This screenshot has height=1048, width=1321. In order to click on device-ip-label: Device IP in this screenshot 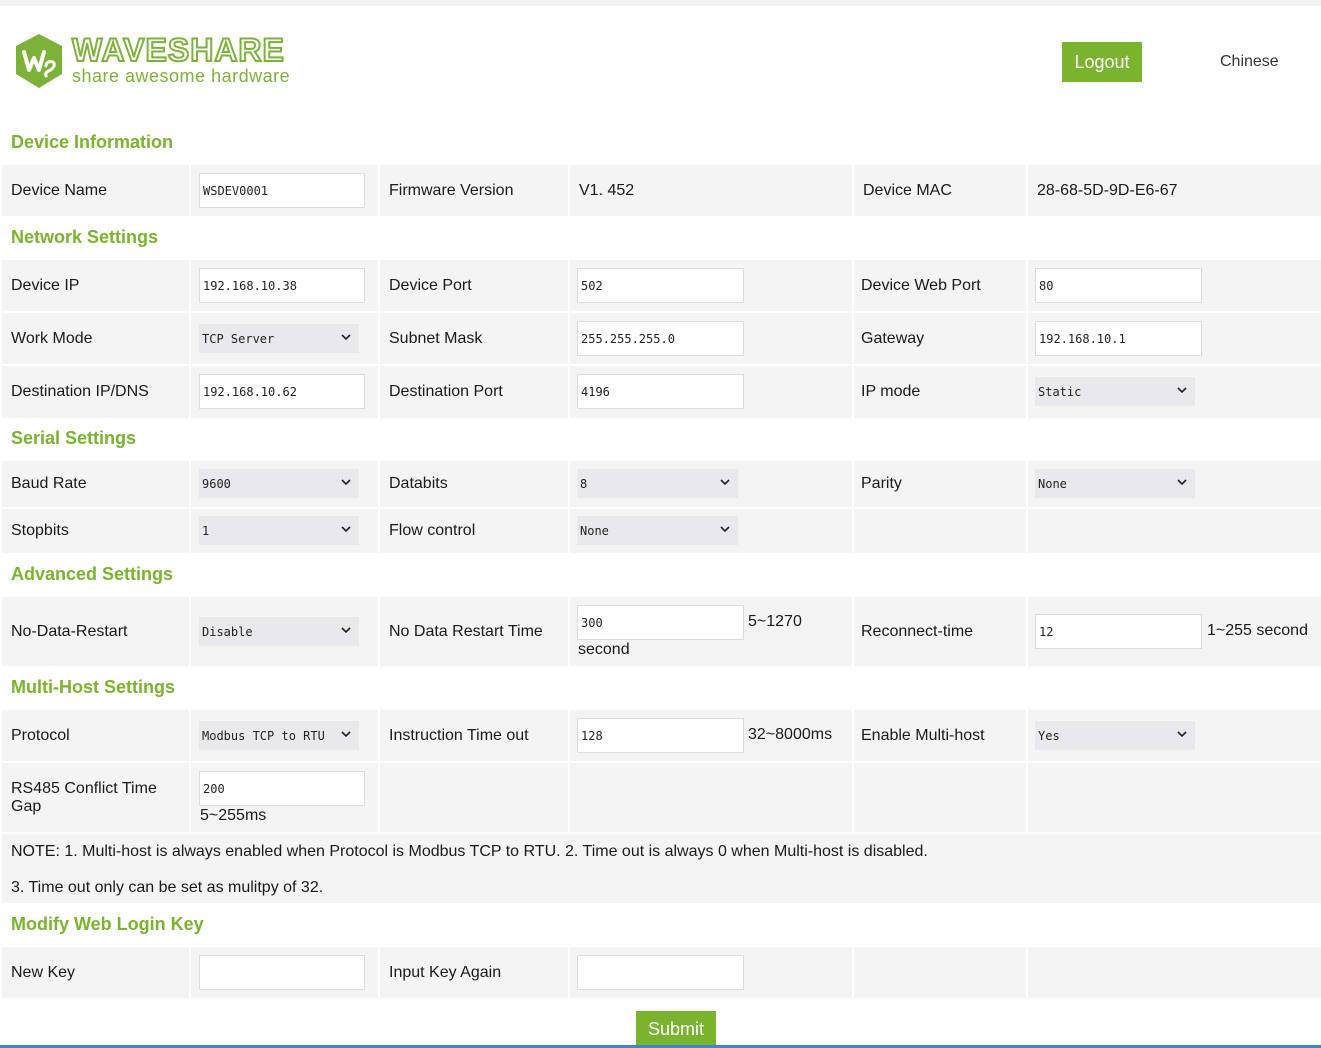, I will do `click(45, 285)`.